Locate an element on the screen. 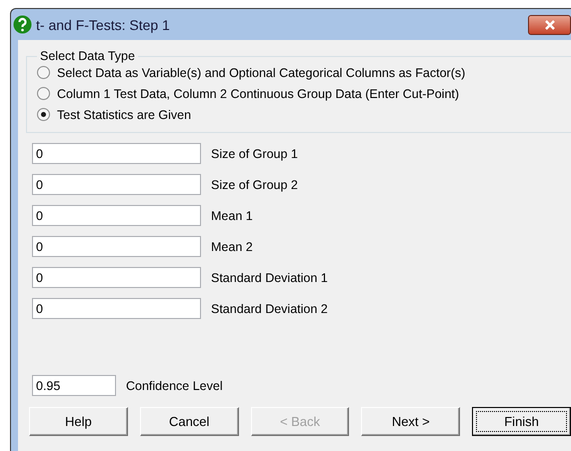 Image resolution: width=571 pixels, height=451 pixels. input-field: 0.95 is located at coordinates (74, 385).